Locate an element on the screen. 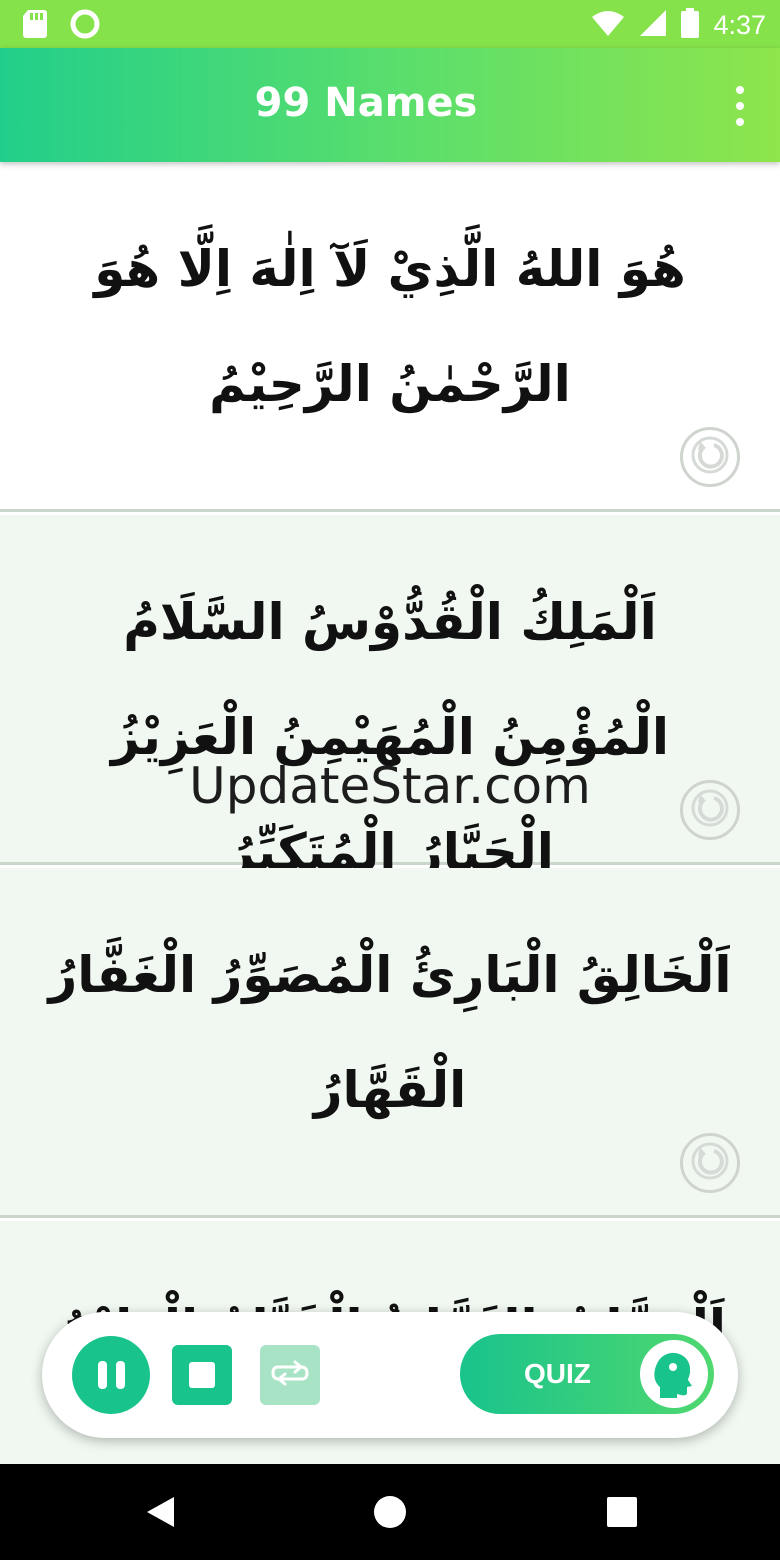  back-triangle-icon is located at coordinates (160, 1512).